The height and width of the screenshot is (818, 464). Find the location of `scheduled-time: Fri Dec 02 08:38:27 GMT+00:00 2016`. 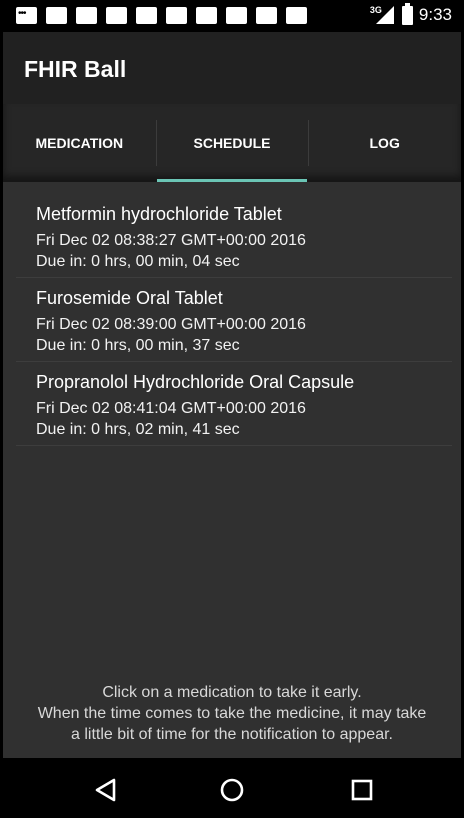

scheduled-time: Fri Dec 02 08:38:27 GMT+00:00 2016 is located at coordinates (171, 240).